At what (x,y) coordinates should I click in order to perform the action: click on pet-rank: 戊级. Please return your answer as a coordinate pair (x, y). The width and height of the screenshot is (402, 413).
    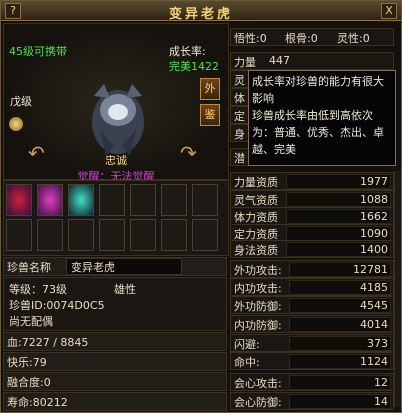
    Looking at the image, I should click on (21, 101).